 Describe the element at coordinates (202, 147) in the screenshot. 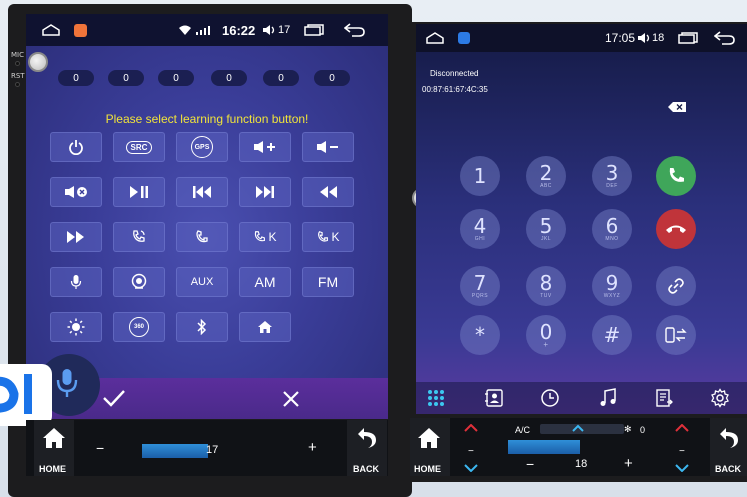

I see `gps-button: GPS` at that location.